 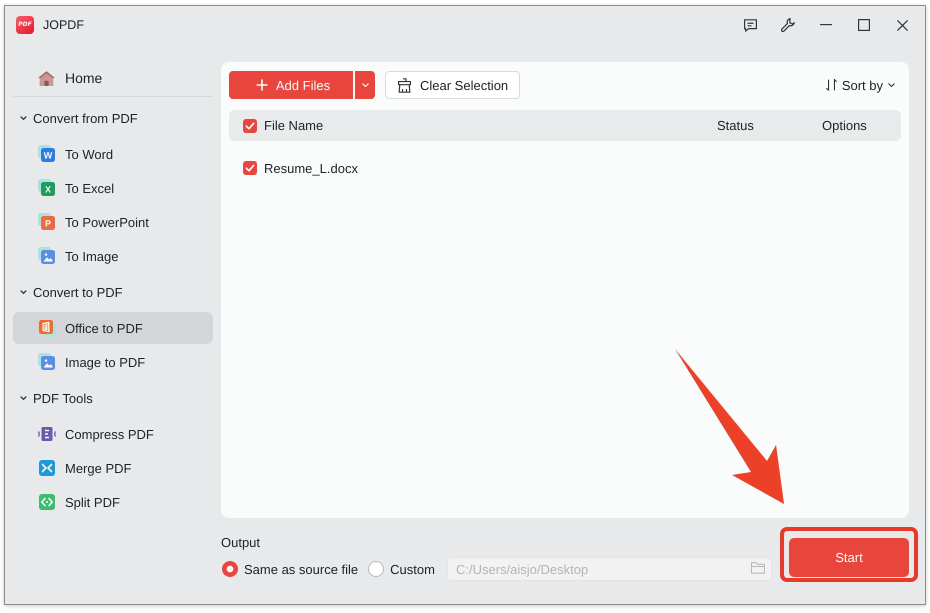 I want to click on maximize-icon, so click(x=864, y=25).